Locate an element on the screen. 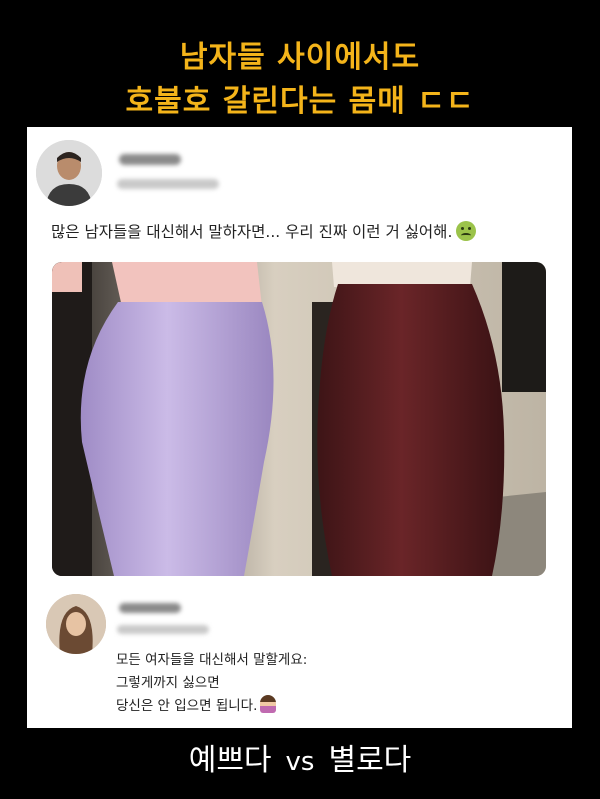  reply-author-name-blurred is located at coordinates (150, 608).